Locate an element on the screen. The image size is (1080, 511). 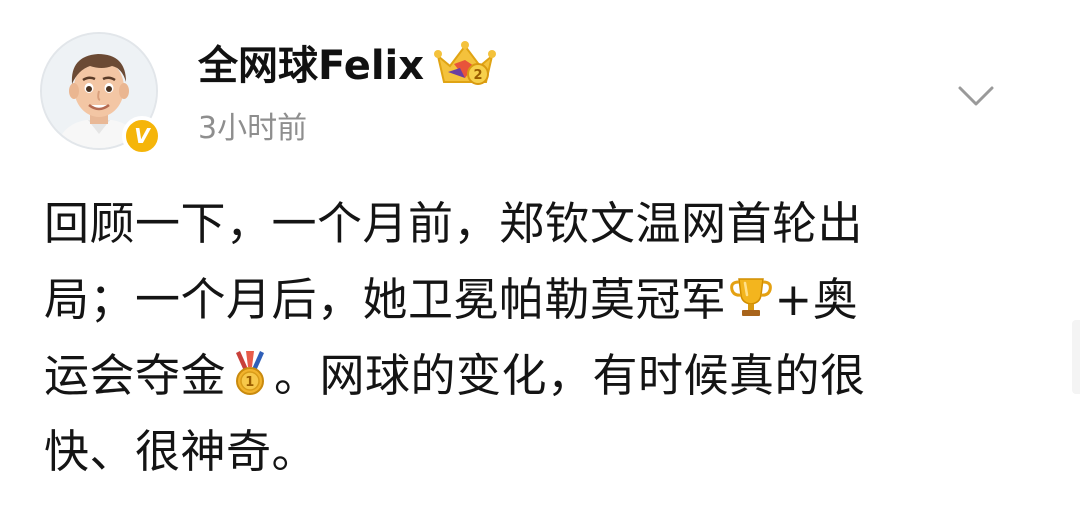
verified-badge-icon: V is located at coordinates (142, 136).